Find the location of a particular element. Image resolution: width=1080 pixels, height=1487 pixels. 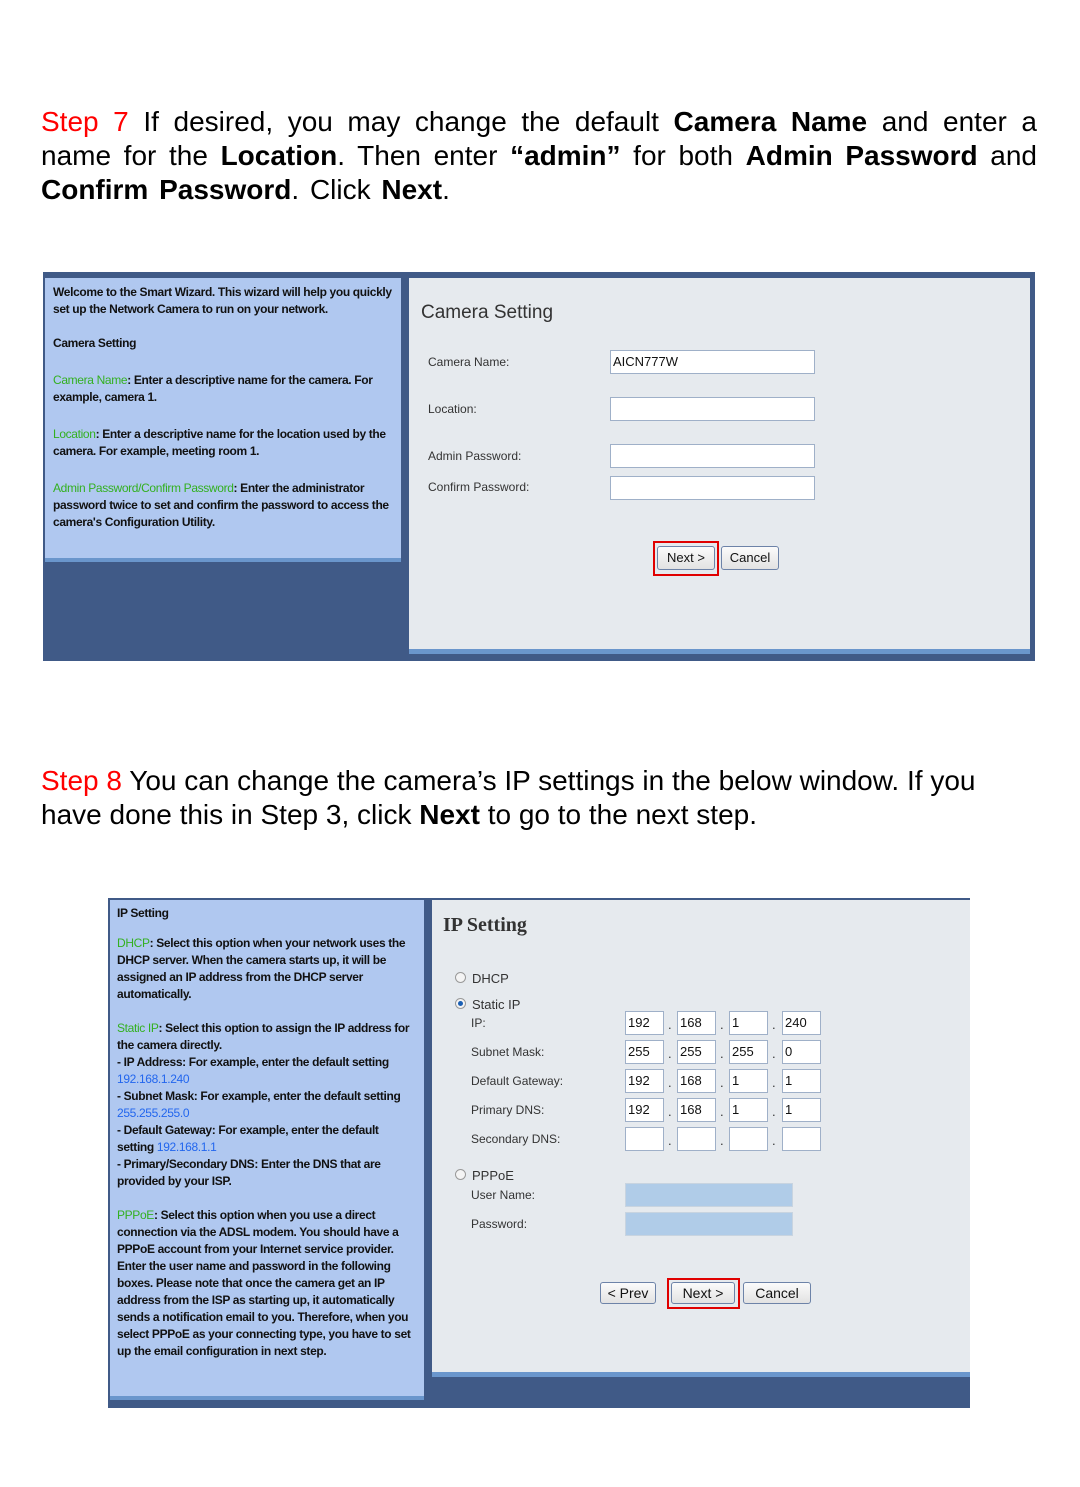

camera-name-input: AICN777W is located at coordinates (712, 362).